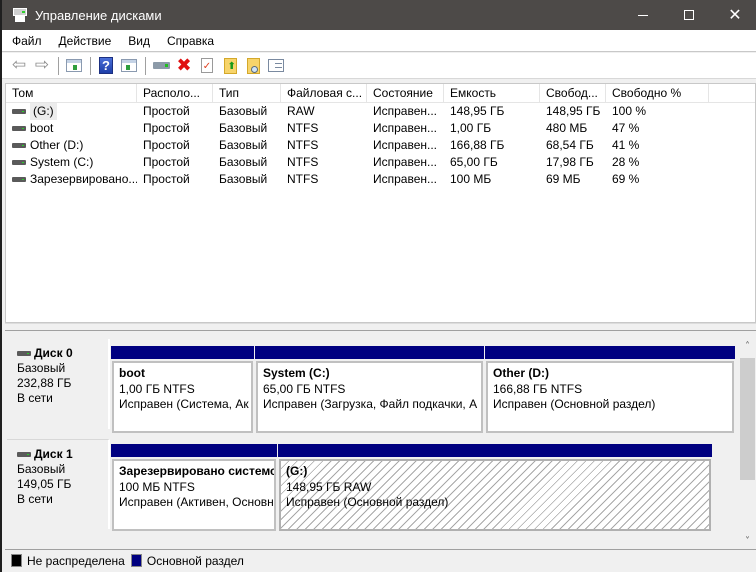 The height and width of the screenshot is (572, 756). I want to click on disk-view-scrollbar: ˄ ˅, so click(747, 444).